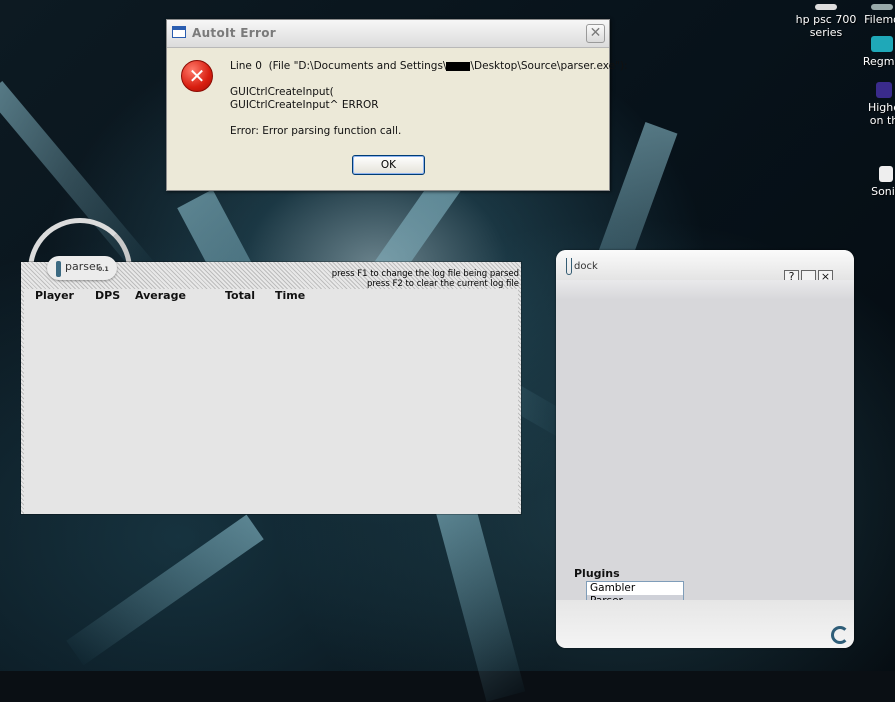  Describe the element at coordinates (705, 290) in the screenshot. I see `dock-subheader` at that location.